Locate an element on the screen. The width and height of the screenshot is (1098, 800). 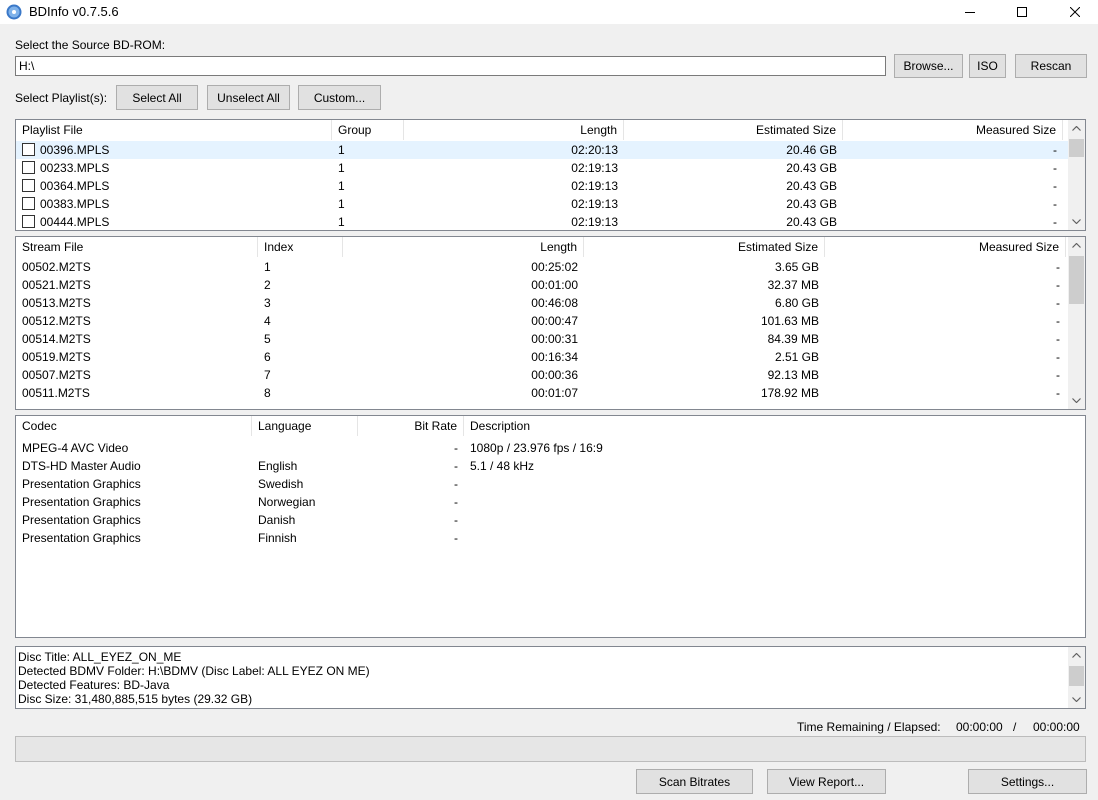
playlist-file: 00444.MPLS is located at coordinates (75, 222).